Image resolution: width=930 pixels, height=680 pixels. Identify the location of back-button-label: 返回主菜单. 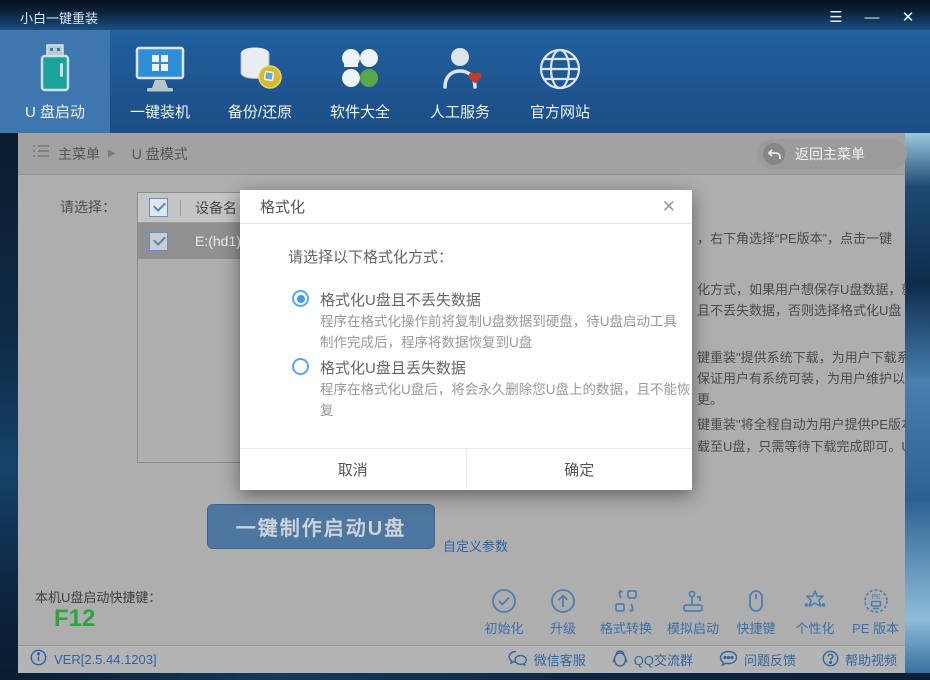
(830, 154).